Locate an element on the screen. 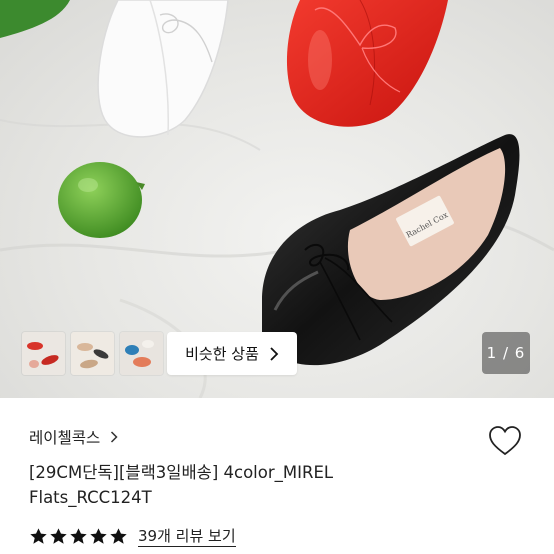 The width and height of the screenshot is (554, 554). thumbnail-strip is located at coordinates (92, 353).